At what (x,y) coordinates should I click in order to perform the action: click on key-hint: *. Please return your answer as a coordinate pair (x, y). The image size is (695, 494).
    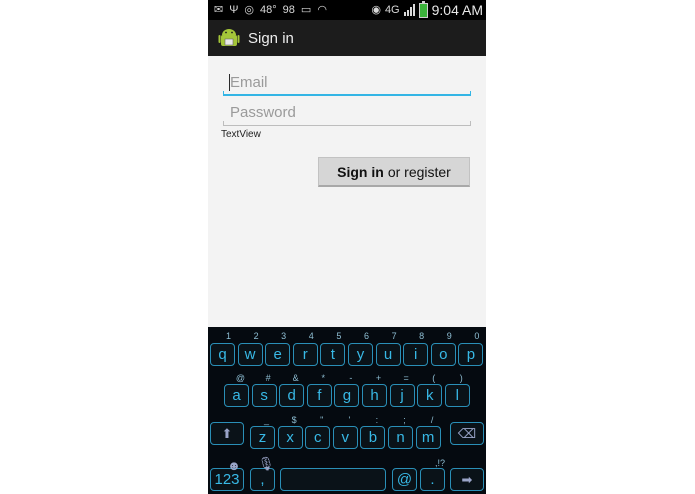
    Looking at the image, I should click on (323, 378).